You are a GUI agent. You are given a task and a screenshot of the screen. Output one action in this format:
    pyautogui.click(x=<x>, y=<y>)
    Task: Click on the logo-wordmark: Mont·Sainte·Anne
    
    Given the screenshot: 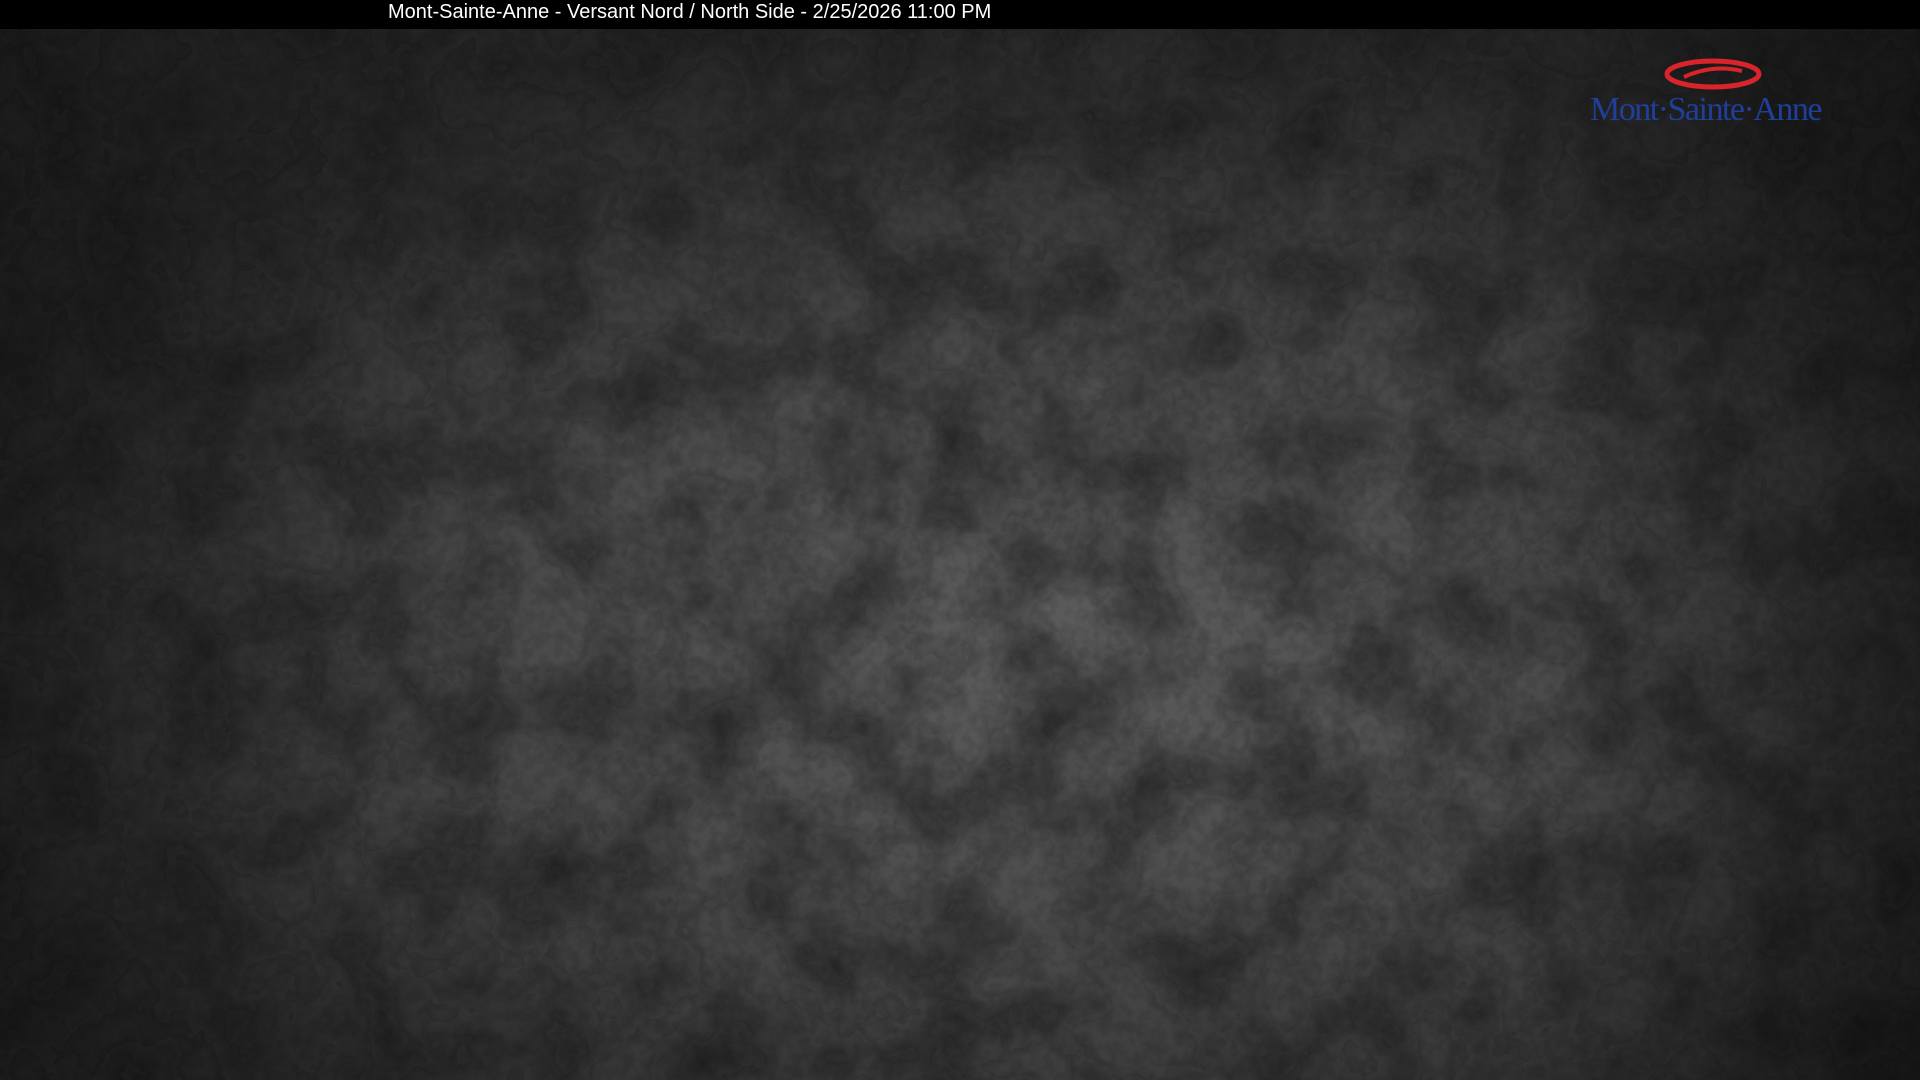 What is the action you would take?
    pyautogui.click(x=1706, y=109)
    